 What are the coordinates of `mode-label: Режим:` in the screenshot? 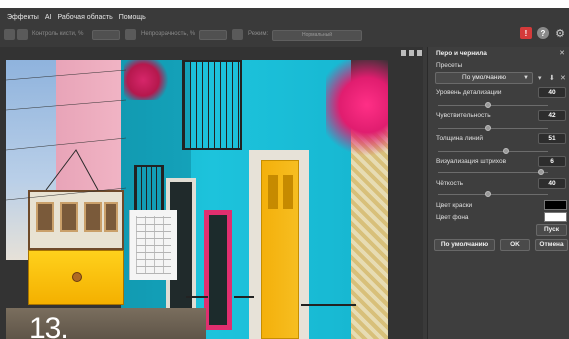 It's located at (258, 34).